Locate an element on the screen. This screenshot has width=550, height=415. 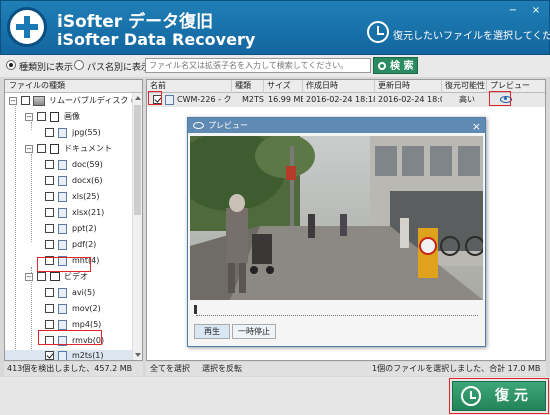
tree-label: avi(5) is located at coordinates (84, 292).